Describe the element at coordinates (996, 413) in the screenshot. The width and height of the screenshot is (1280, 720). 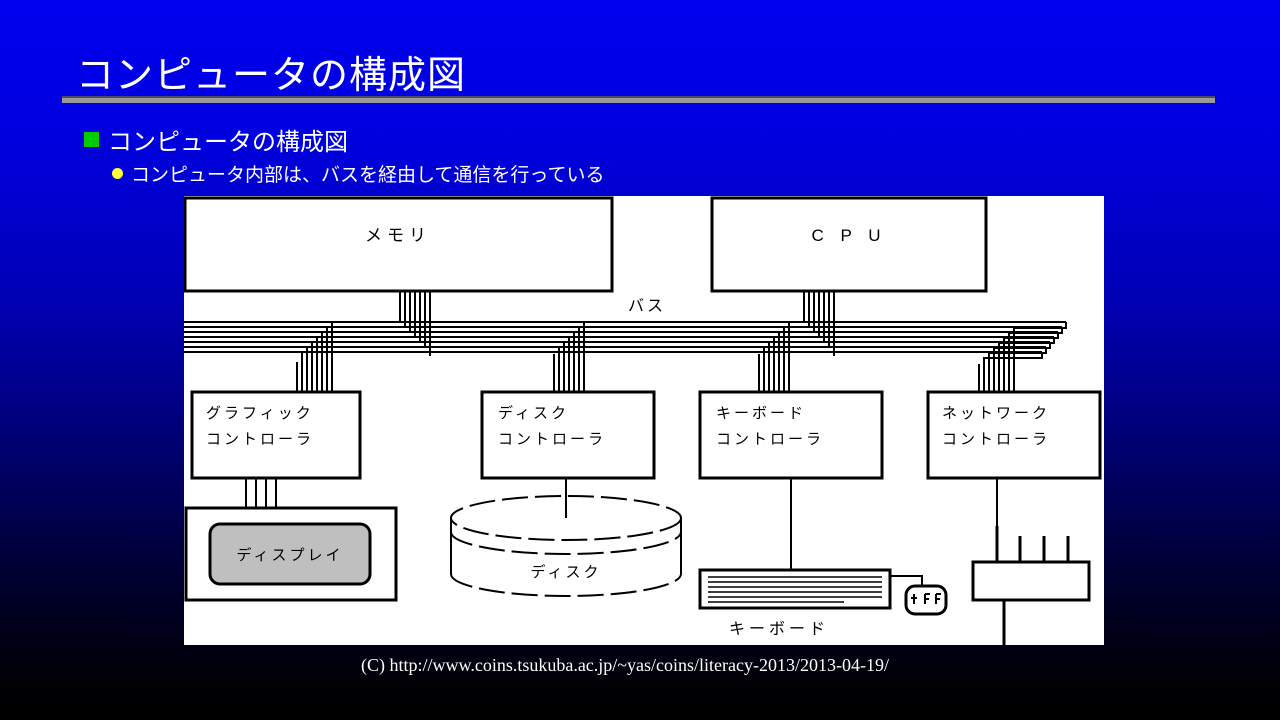
I see `network-controller-label-line1: ネットワーク` at that location.